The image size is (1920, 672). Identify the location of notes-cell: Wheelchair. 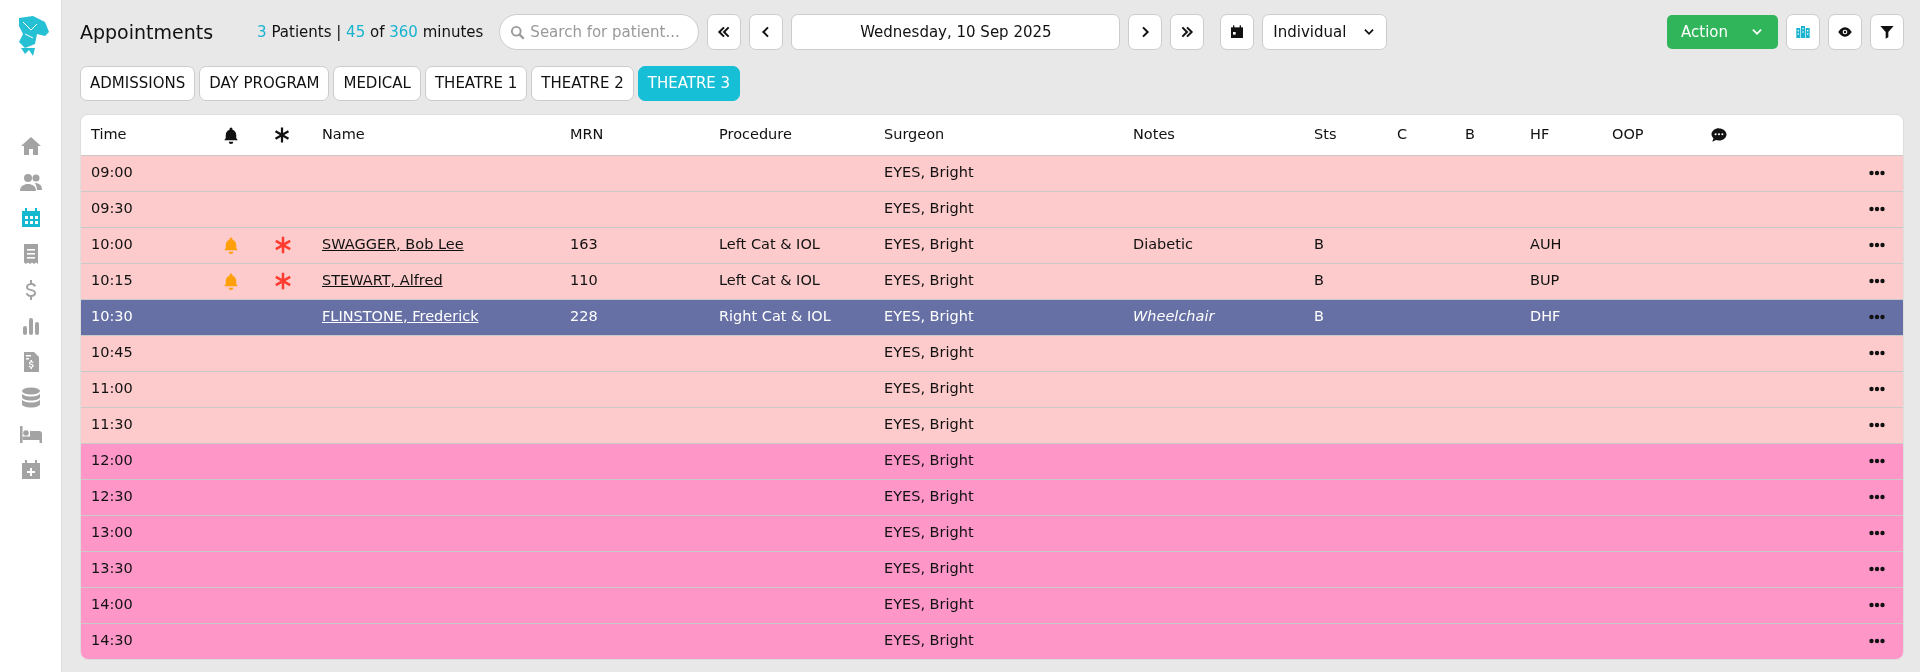
(1174, 316).